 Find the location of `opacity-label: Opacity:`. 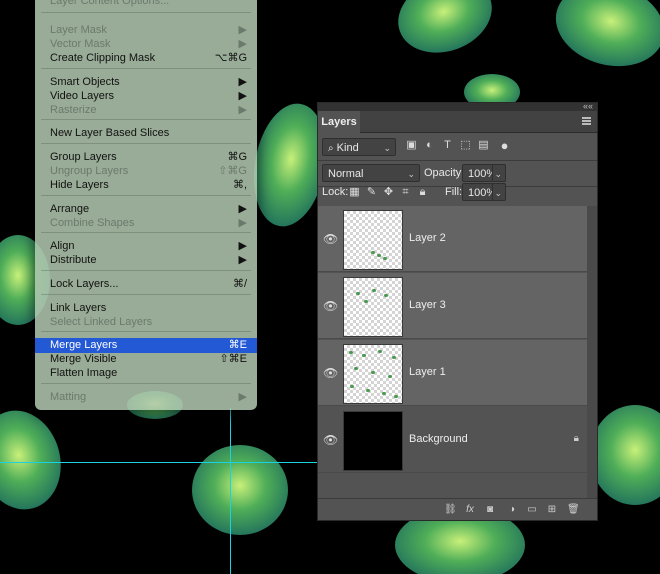

opacity-label: Opacity: is located at coordinates (444, 173).